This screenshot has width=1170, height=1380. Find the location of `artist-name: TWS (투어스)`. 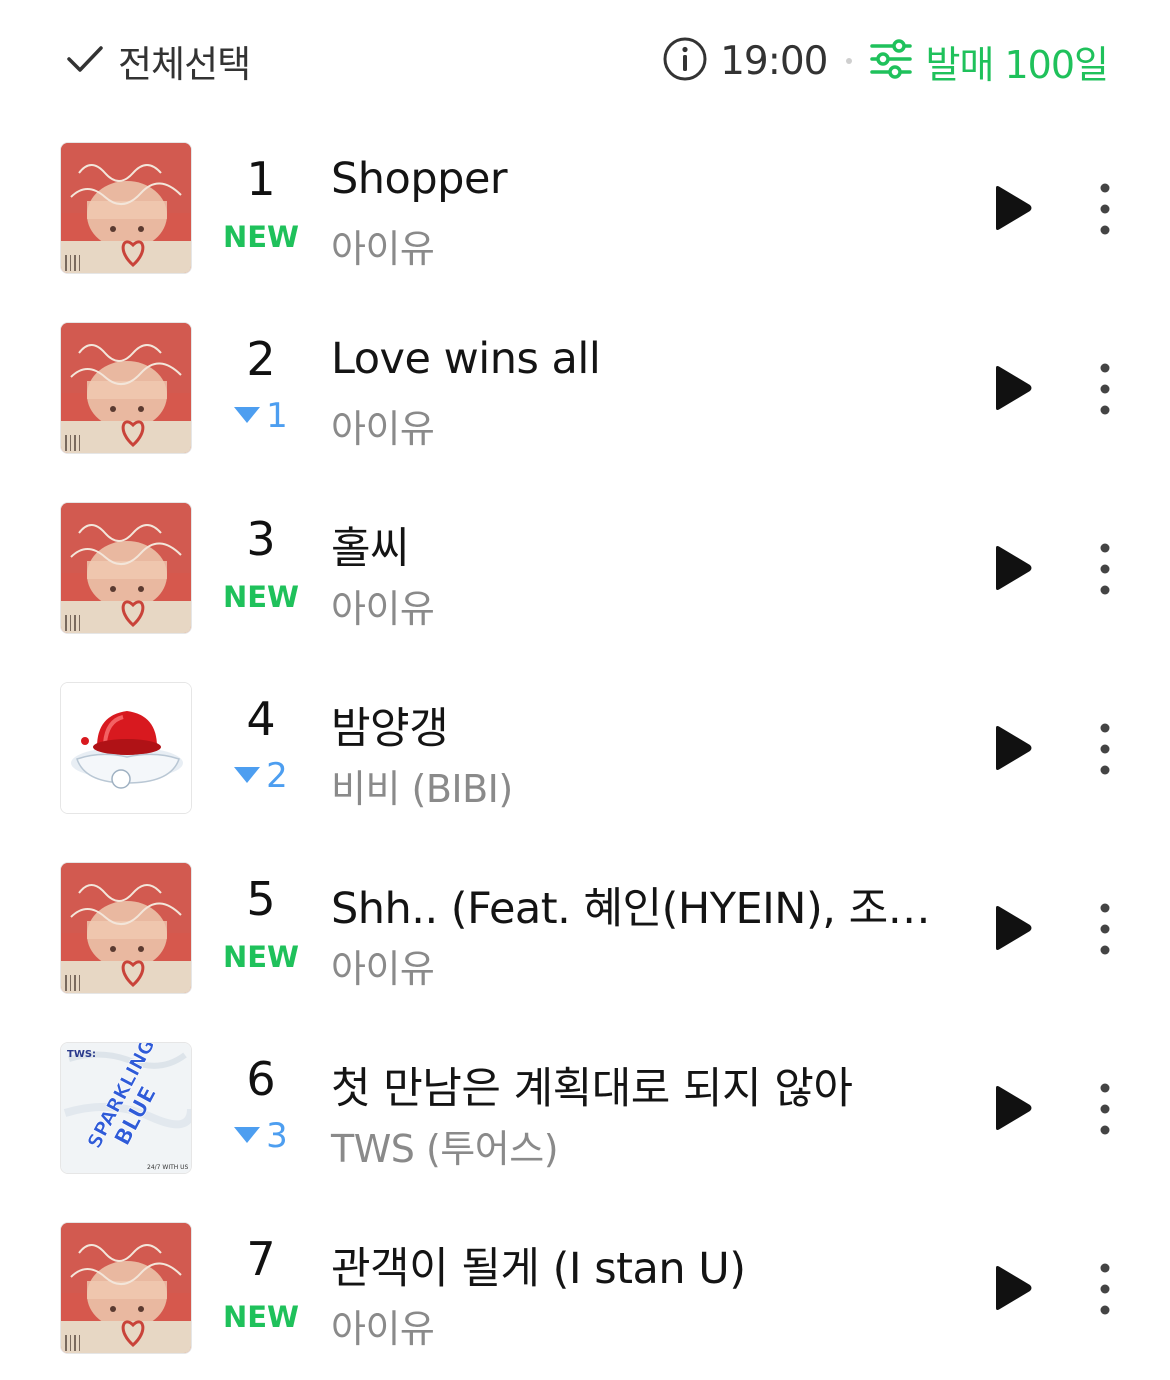

artist-name: TWS (투어스) is located at coordinates (631, 1145).